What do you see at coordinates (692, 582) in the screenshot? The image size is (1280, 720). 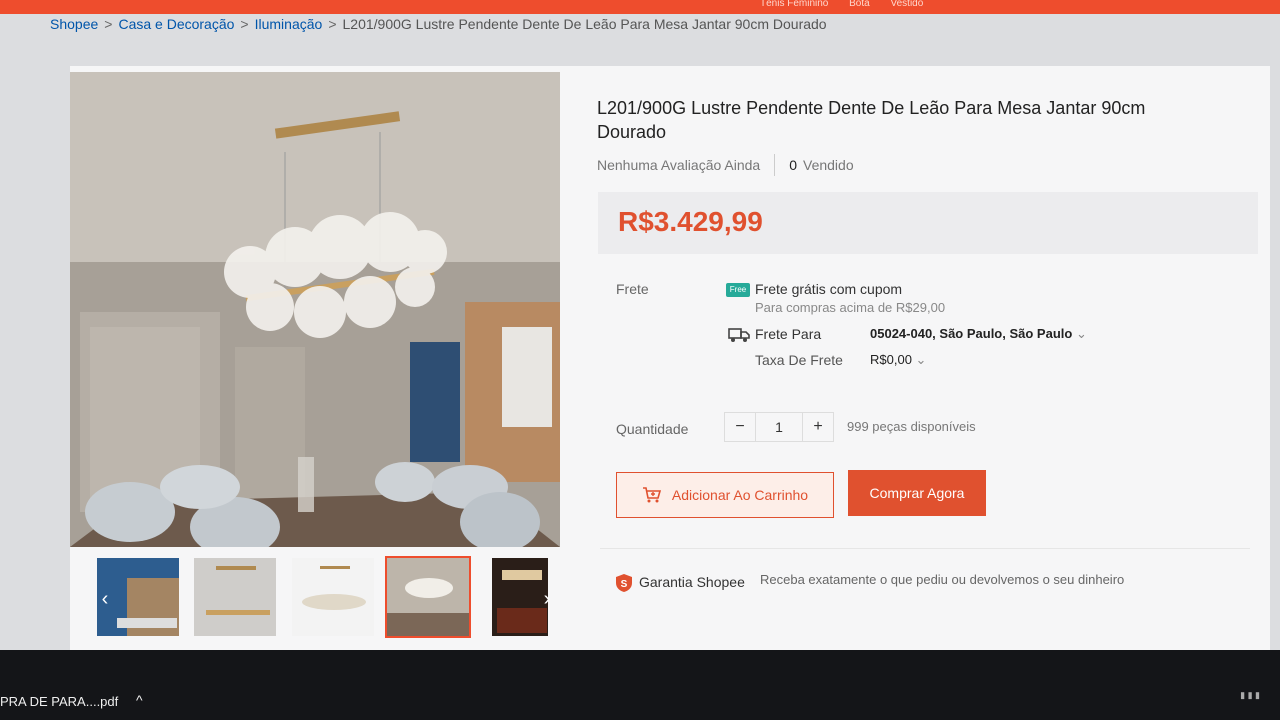 I see `guarantee-title: Garantia Shopee` at bounding box center [692, 582].